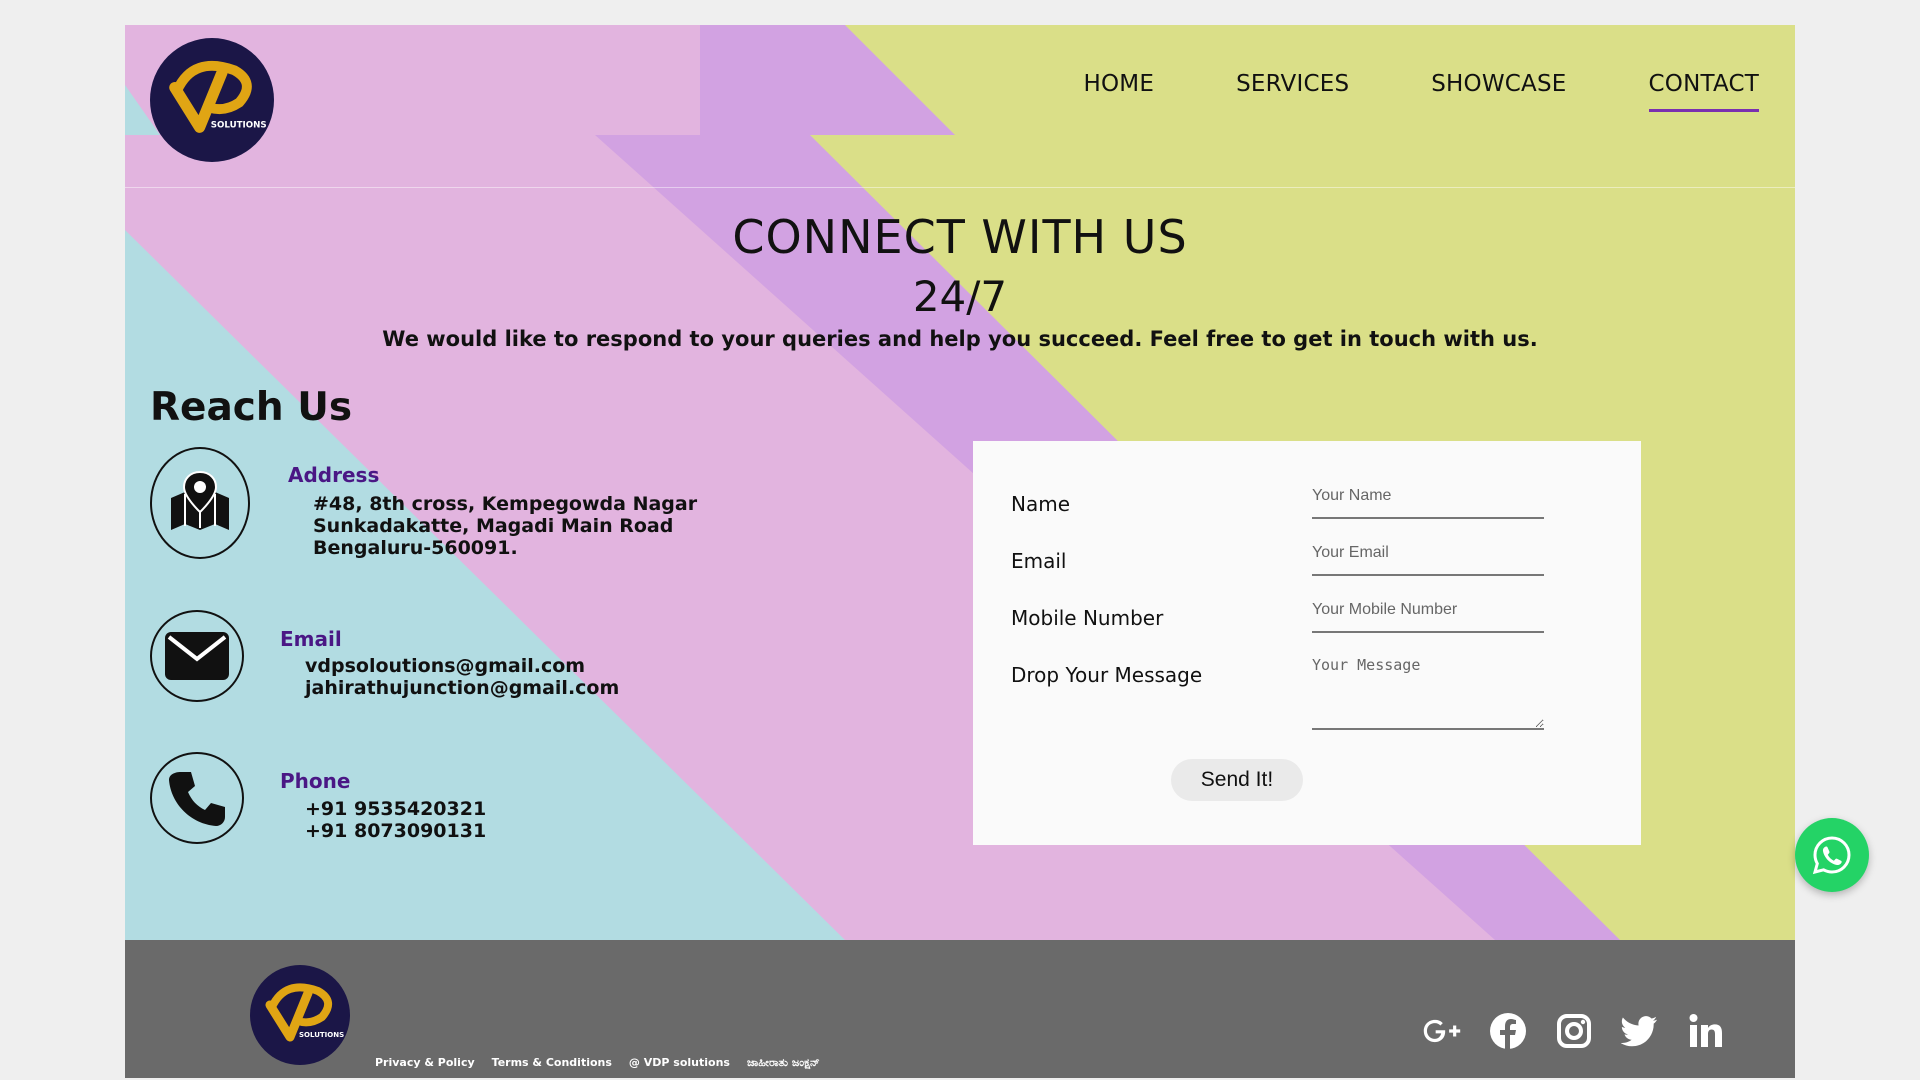  What do you see at coordinates (1119, 91) in the screenshot?
I see `nav-home: HOME` at bounding box center [1119, 91].